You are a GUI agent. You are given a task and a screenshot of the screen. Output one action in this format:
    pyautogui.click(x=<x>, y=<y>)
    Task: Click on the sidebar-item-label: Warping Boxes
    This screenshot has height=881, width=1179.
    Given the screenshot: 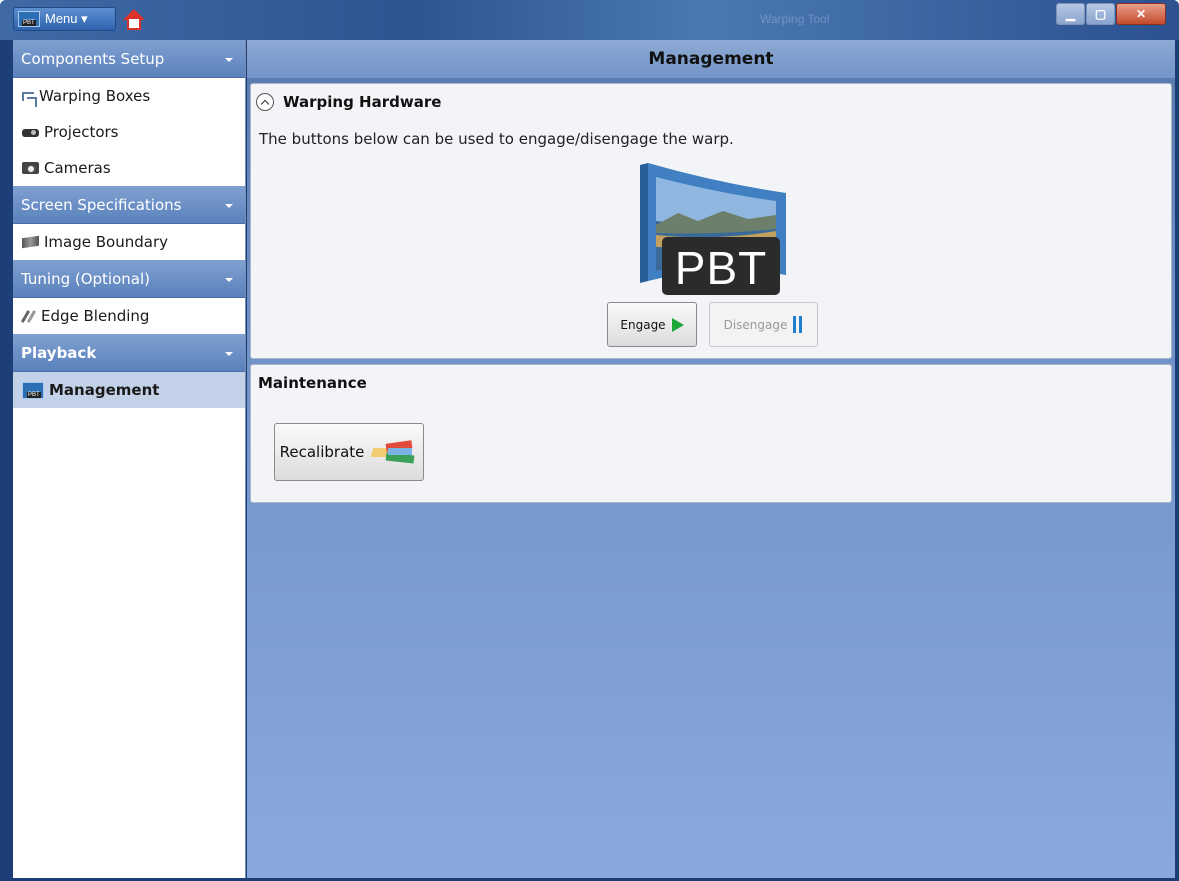 What is the action you would take?
    pyautogui.click(x=95, y=96)
    